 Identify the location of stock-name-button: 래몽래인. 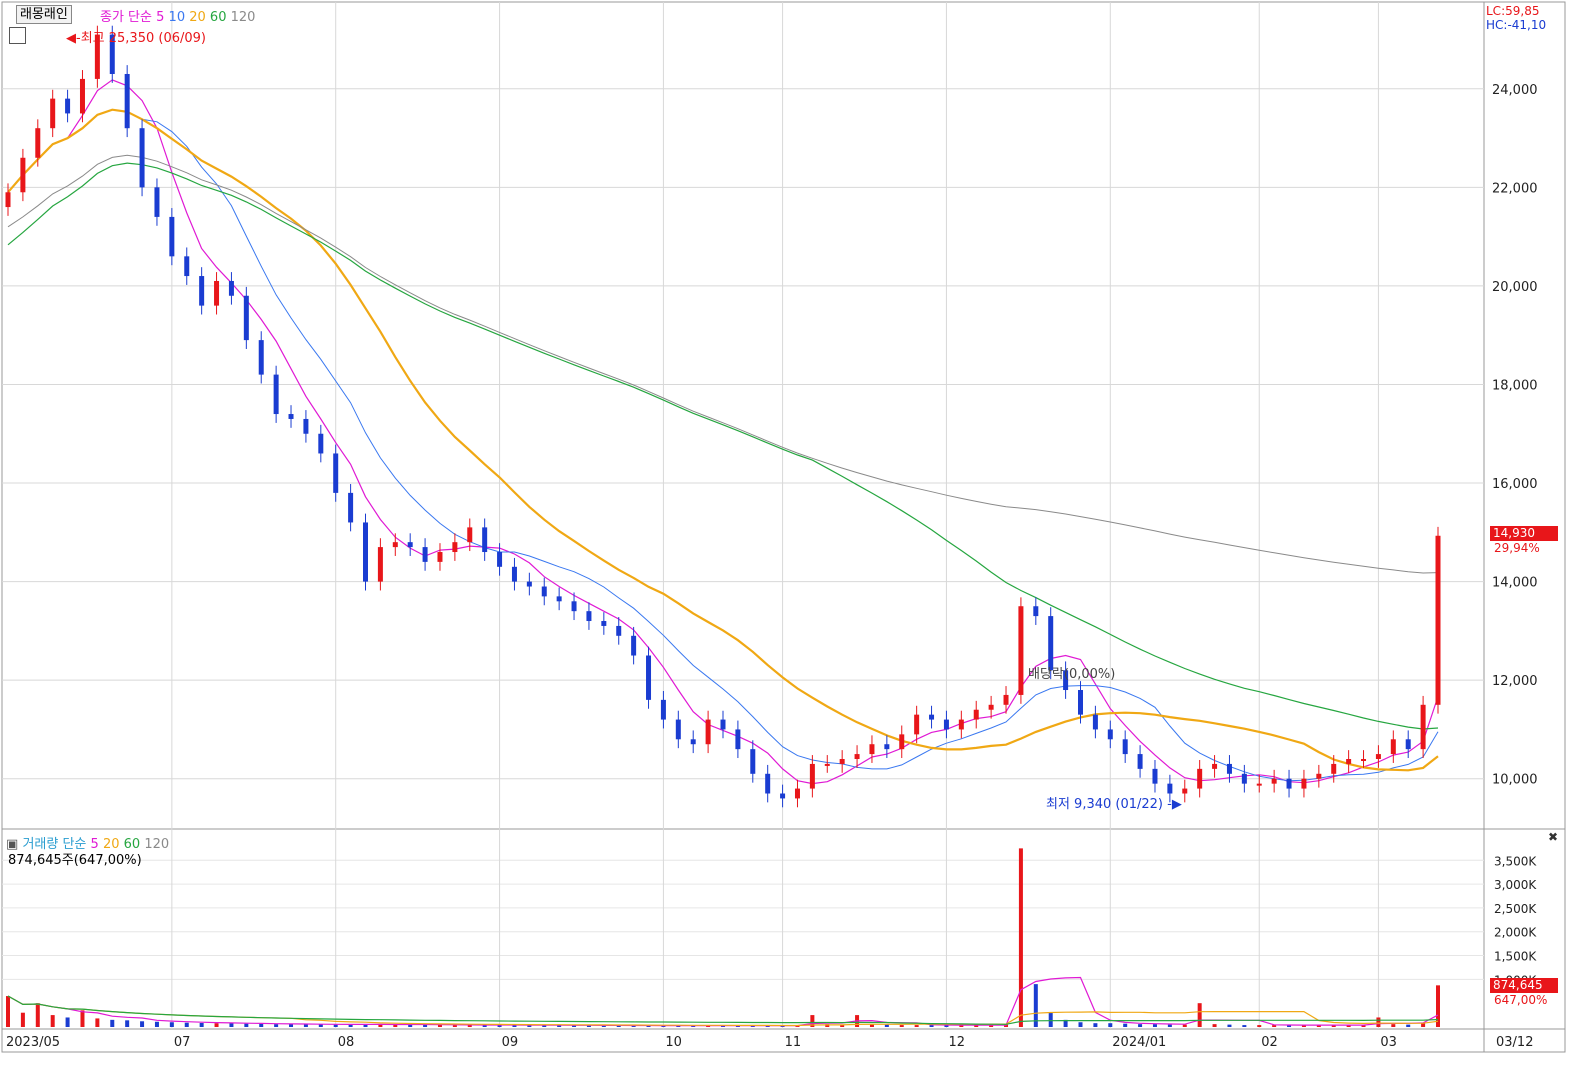
(44, 14).